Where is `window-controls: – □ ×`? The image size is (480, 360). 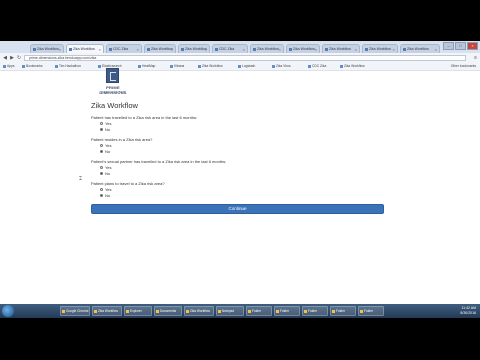
window-controls: – □ × is located at coordinates (460, 46).